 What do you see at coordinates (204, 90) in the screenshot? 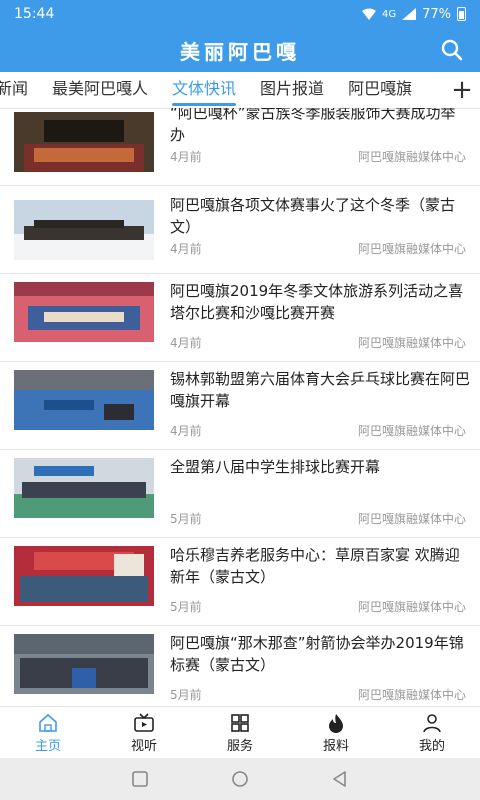
I see `tab-sports-news: 文体快讯` at bounding box center [204, 90].